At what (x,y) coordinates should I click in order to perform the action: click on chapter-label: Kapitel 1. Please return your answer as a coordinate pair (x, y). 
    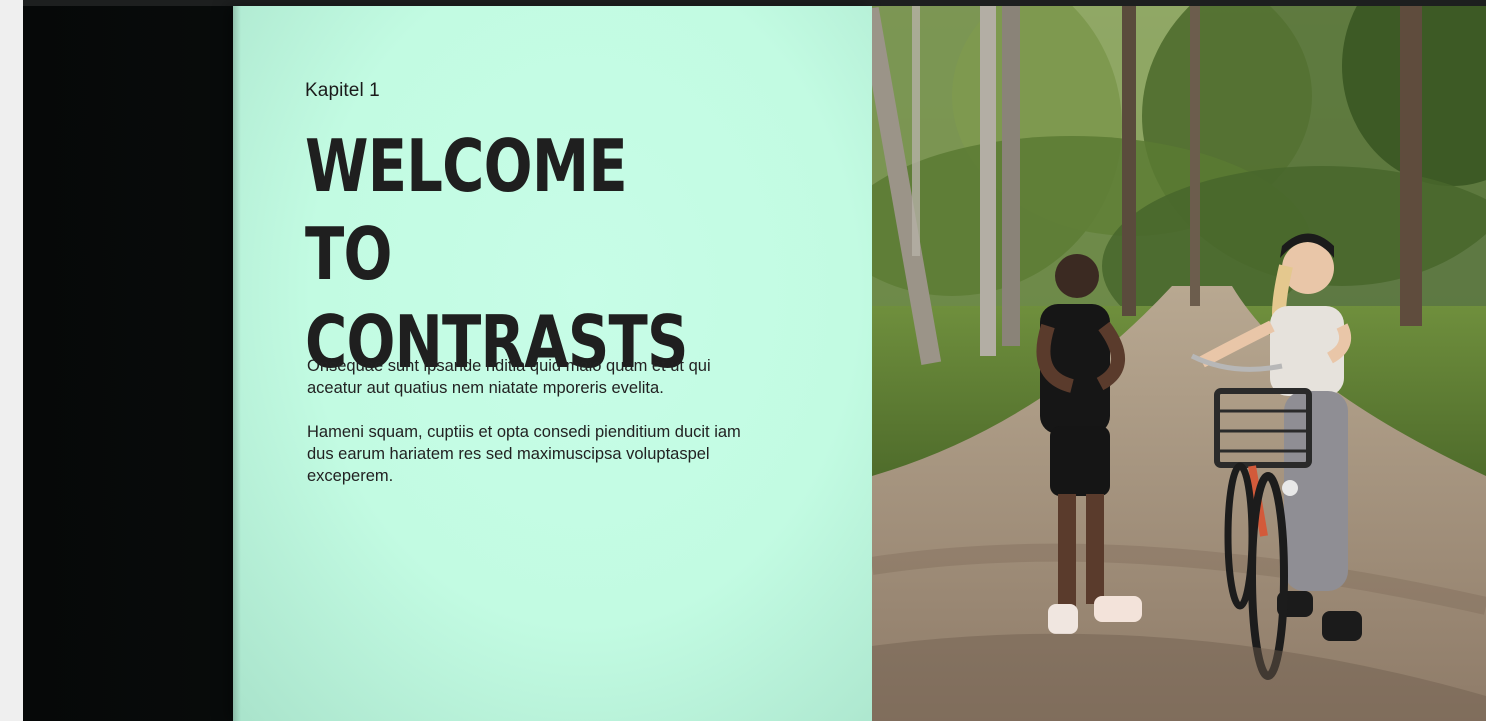
    Looking at the image, I should click on (342, 90).